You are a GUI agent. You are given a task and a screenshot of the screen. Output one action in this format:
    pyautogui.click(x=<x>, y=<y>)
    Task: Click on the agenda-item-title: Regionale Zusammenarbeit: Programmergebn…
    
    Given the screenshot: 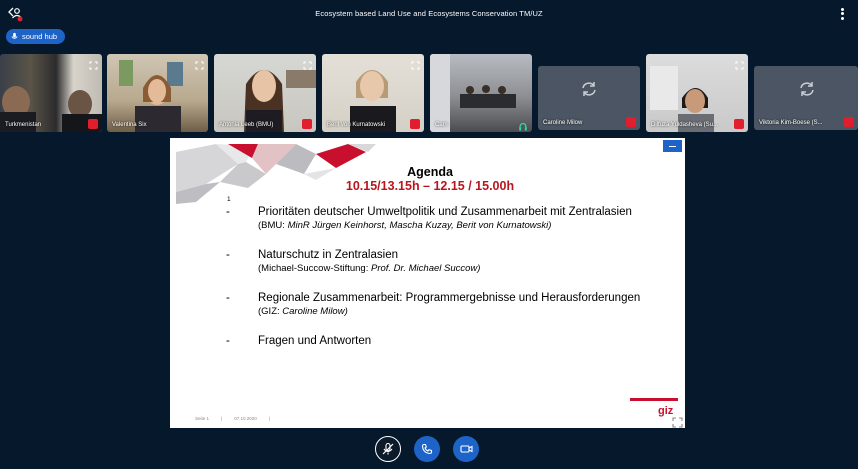 What is the action you would take?
    pyautogui.click(x=449, y=298)
    